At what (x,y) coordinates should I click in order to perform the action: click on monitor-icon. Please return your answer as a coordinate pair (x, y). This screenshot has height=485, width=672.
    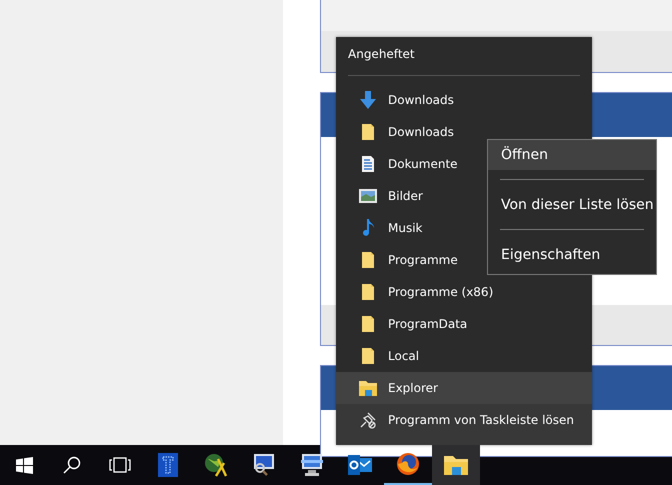
    Looking at the image, I should click on (264, 465).